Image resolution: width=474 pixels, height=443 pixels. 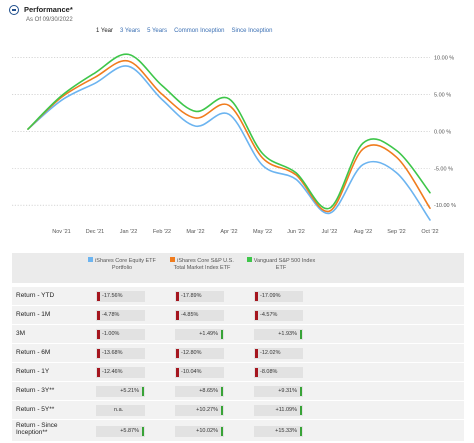 I want to click on x-tick-label: Oct '22, so click(x=429, y=232).